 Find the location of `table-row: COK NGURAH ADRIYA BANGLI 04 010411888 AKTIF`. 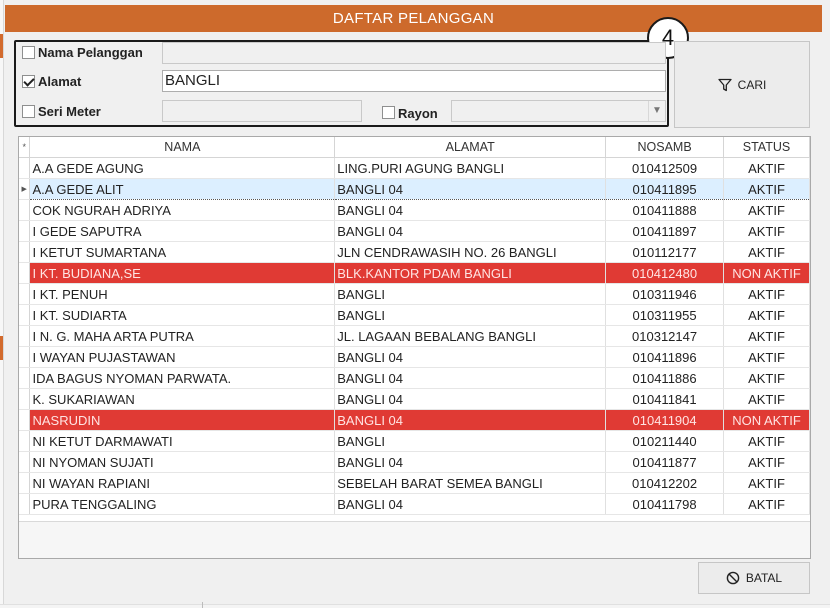

table-row: COK NGURAH ADRIYA BANGLI 04 010411888 AKTIF is located at coordinates (414, 210).